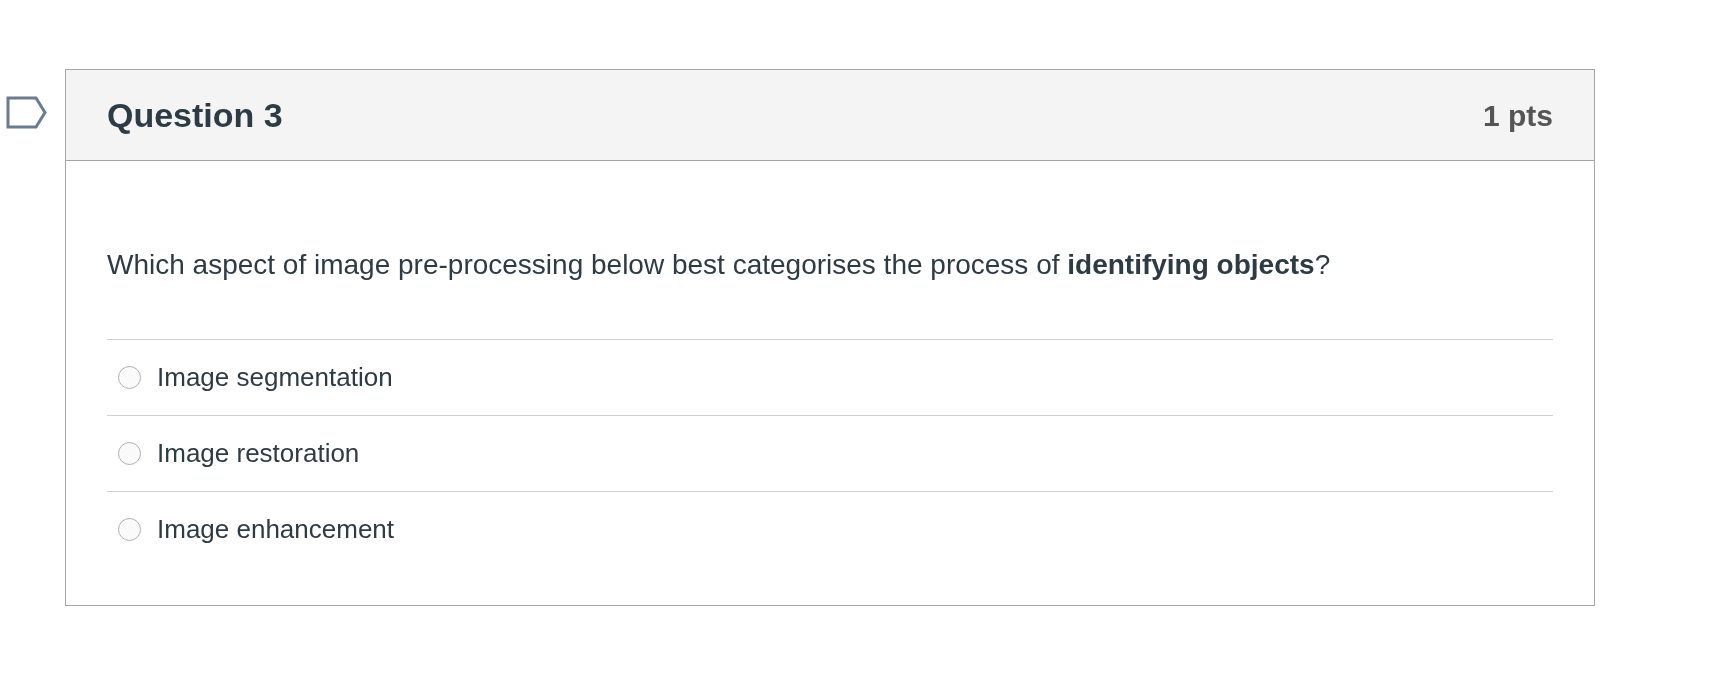  I want to click on question-text: Which aspect of image pre-processing below best categorises the process of identifying objects?, so click(719, 265).